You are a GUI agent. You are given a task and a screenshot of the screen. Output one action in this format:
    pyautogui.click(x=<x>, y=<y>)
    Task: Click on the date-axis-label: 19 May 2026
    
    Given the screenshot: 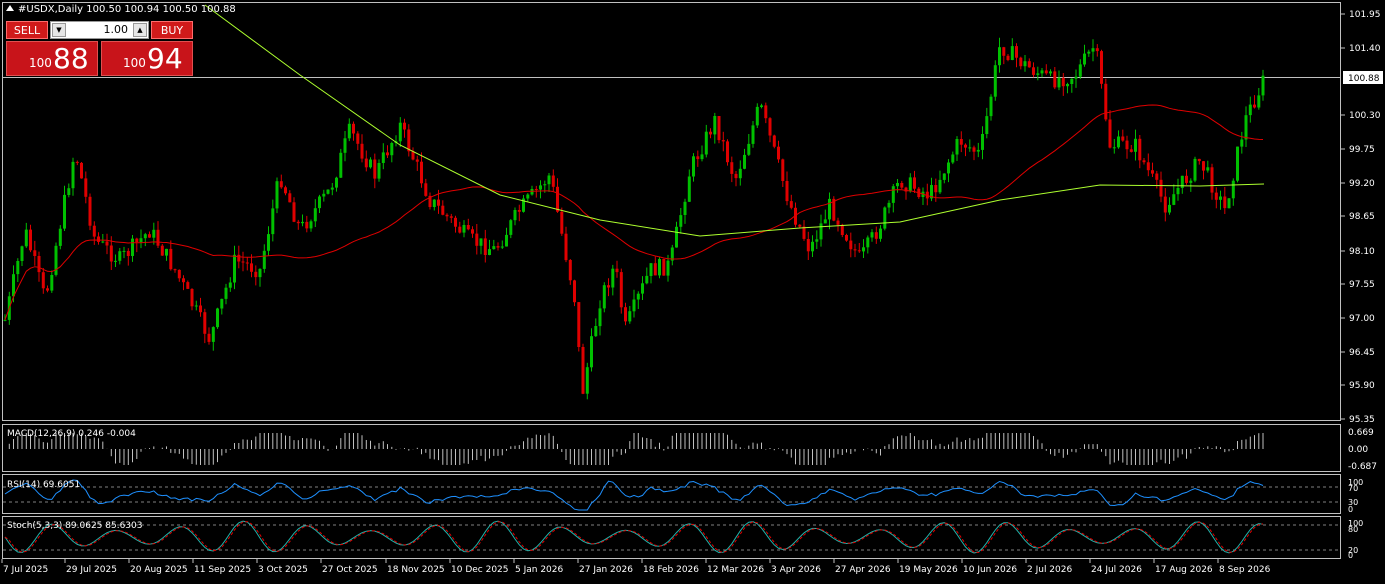 What is the action you would take?
    pyautogui.click(x=928, y=570)
    